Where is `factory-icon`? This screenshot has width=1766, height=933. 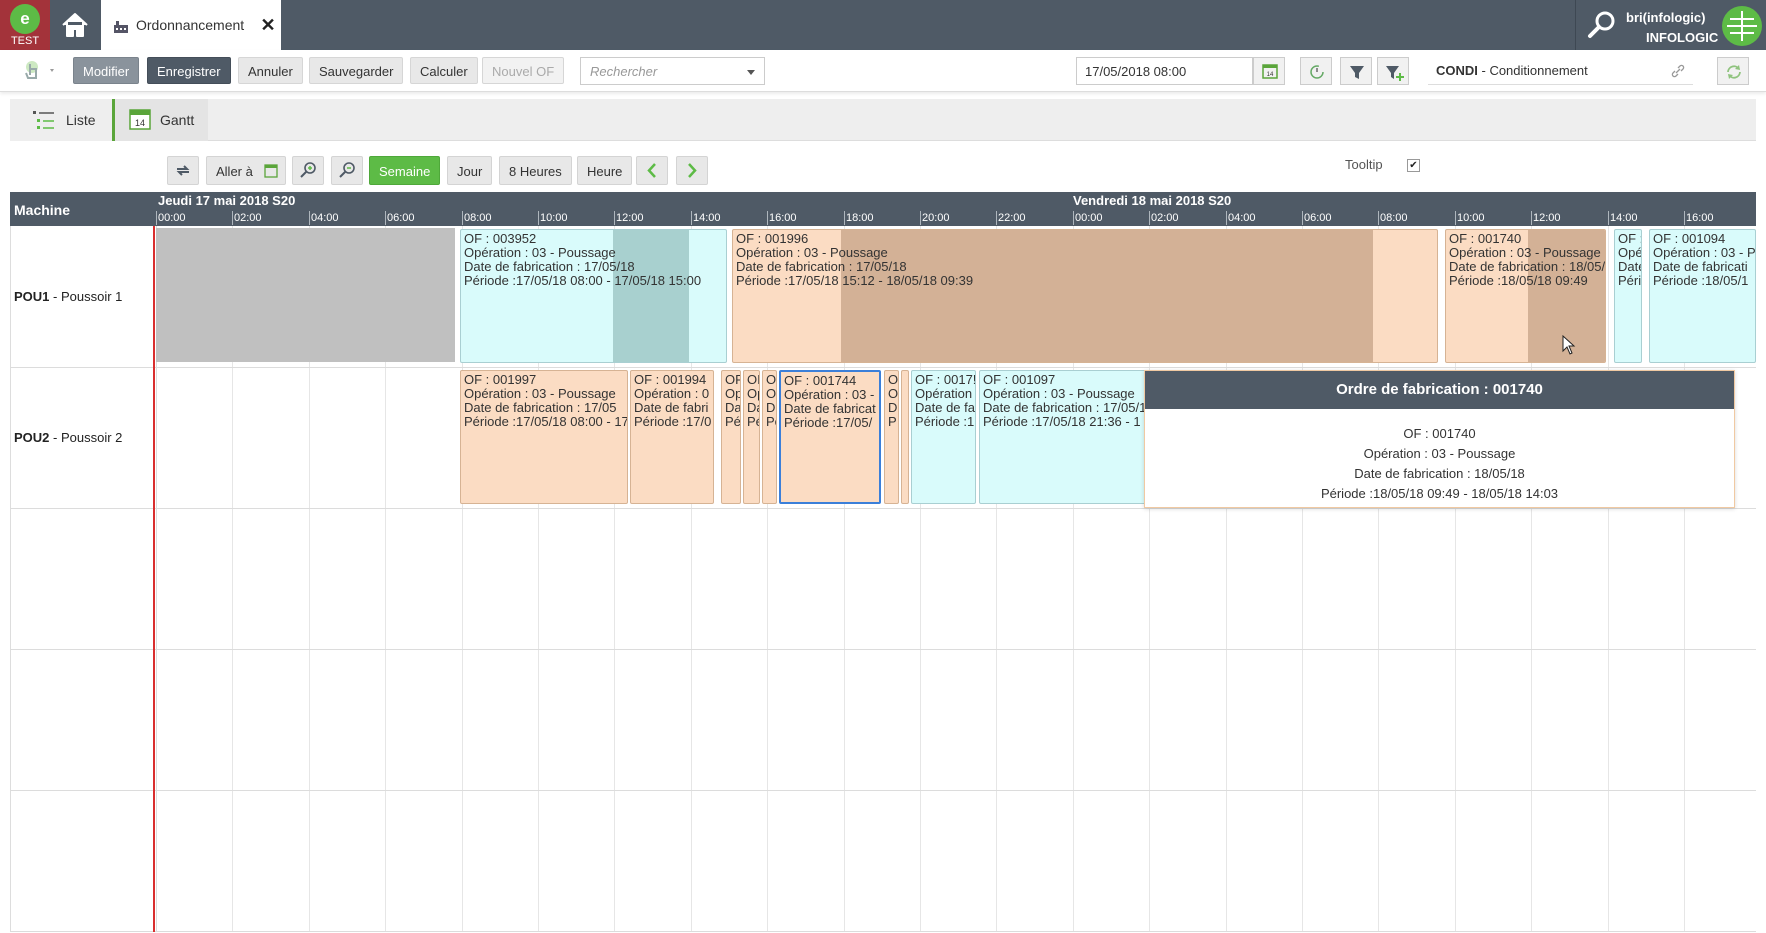
factory-icon is located at coordinates (121, 27).